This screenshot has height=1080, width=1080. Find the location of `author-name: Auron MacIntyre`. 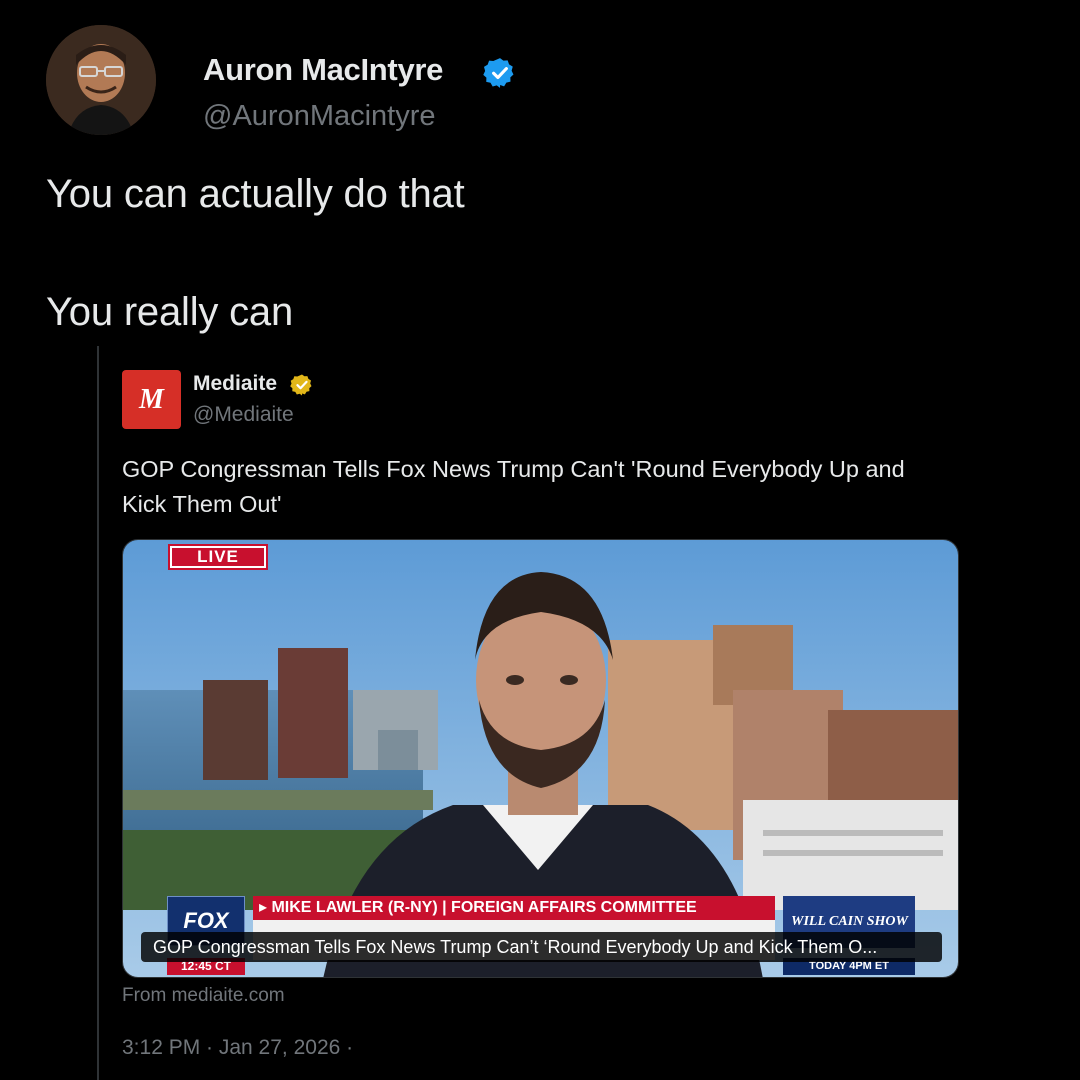

author-name: Auron MacIntyre is located at coordinates (323, 70).